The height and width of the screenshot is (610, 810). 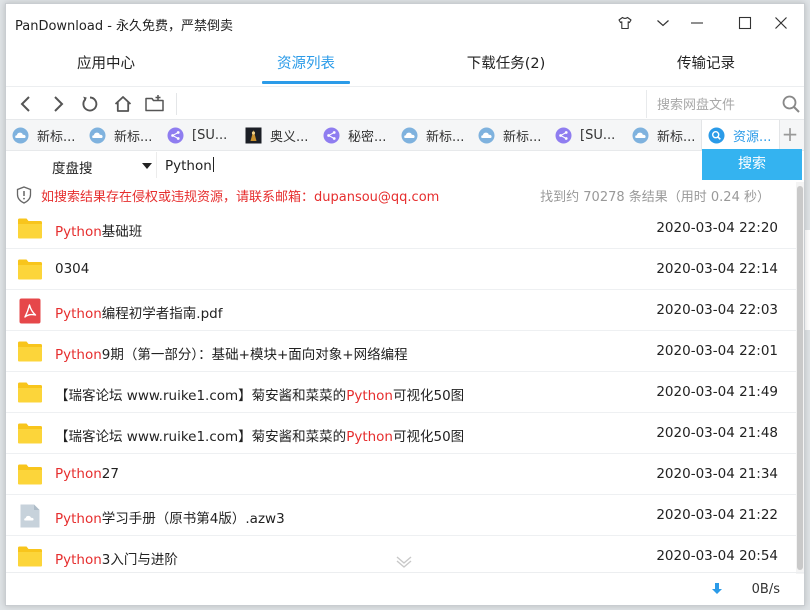 I want to click on result-name: Python编程初学者指南.pdf, so click(x=138, y=312).